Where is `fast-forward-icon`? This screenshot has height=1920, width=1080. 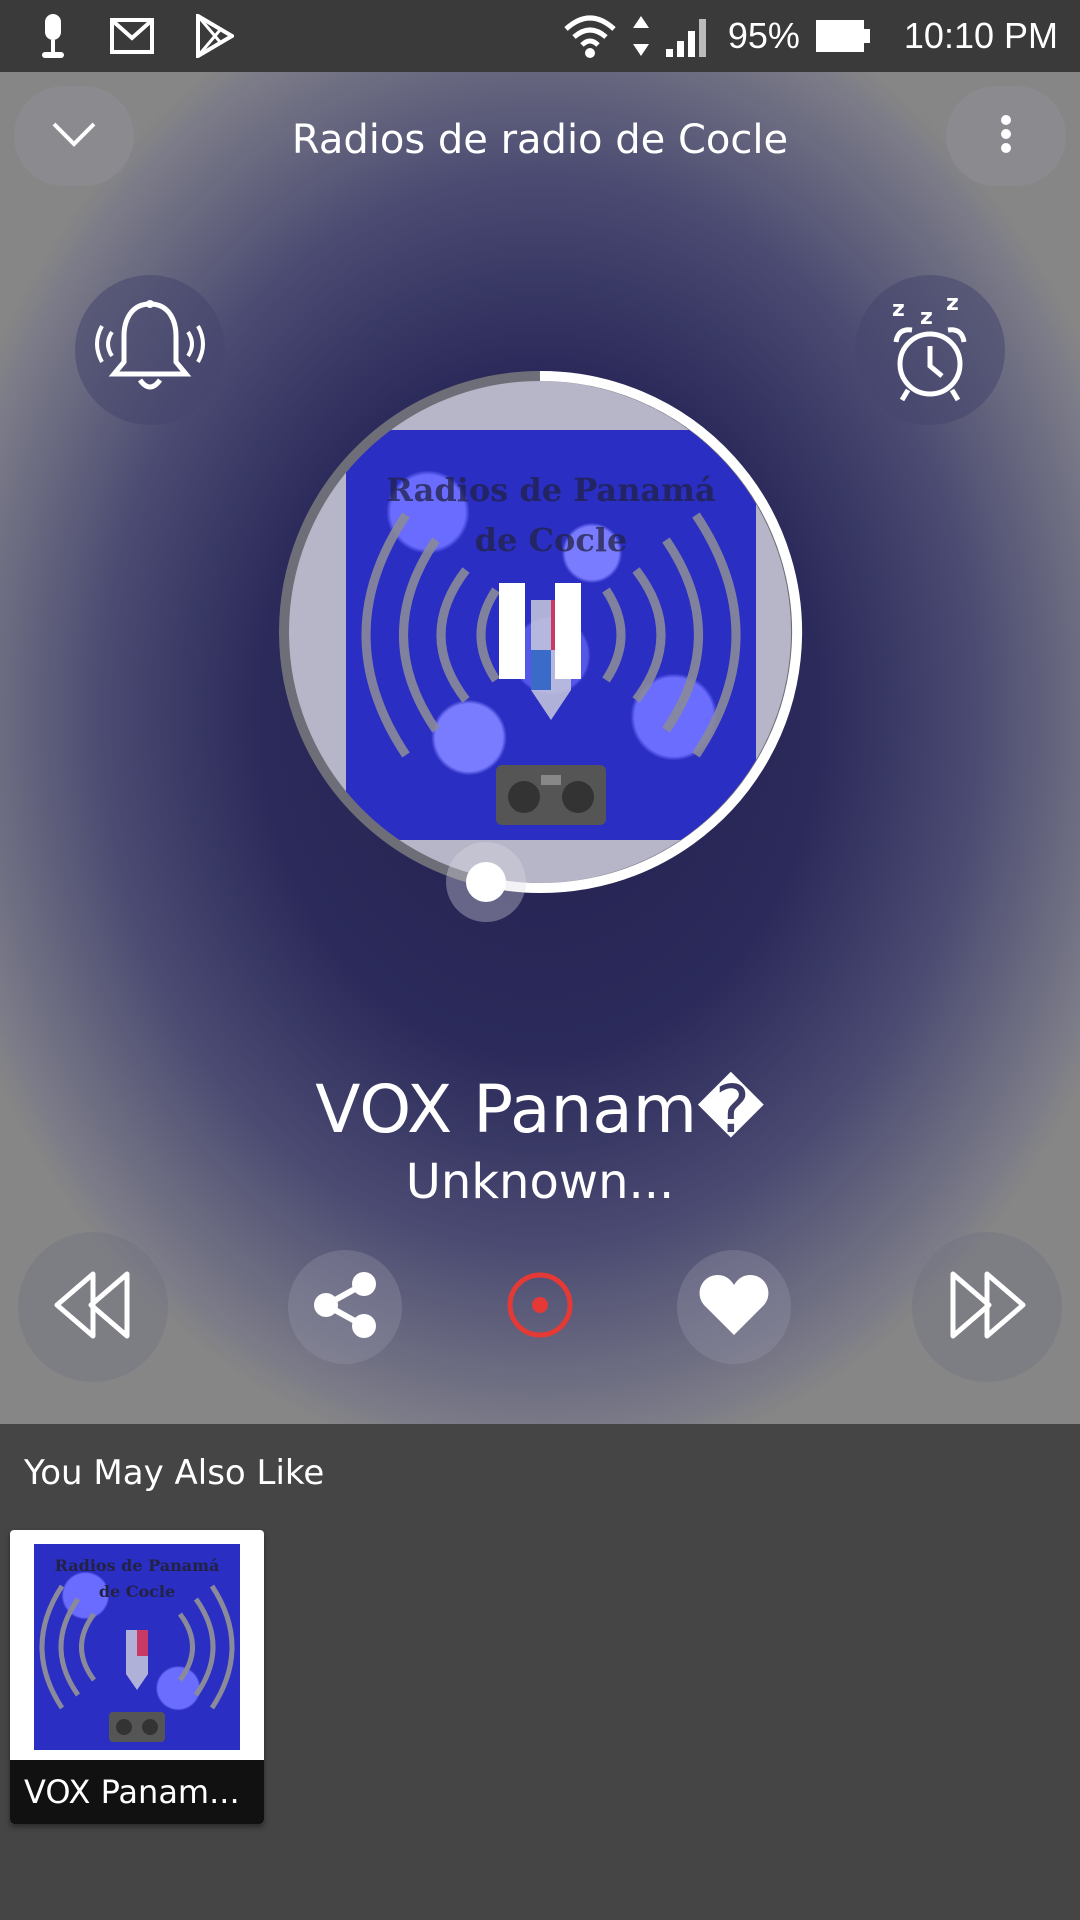
fast-forward-icon is located at coordinates (987, 1307).